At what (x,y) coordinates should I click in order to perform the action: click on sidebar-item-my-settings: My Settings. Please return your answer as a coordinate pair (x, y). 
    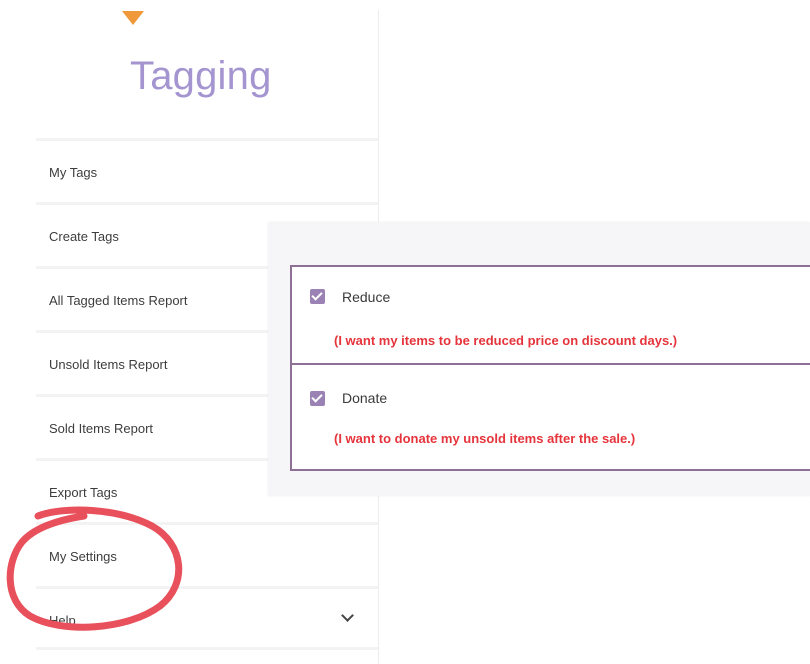
    Looking at the image, I should click on (207, 554).